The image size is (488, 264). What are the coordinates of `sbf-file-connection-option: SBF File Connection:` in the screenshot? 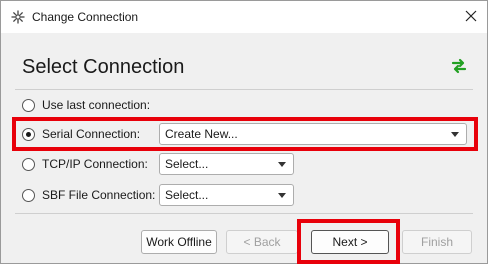 It's located at (88, 195).